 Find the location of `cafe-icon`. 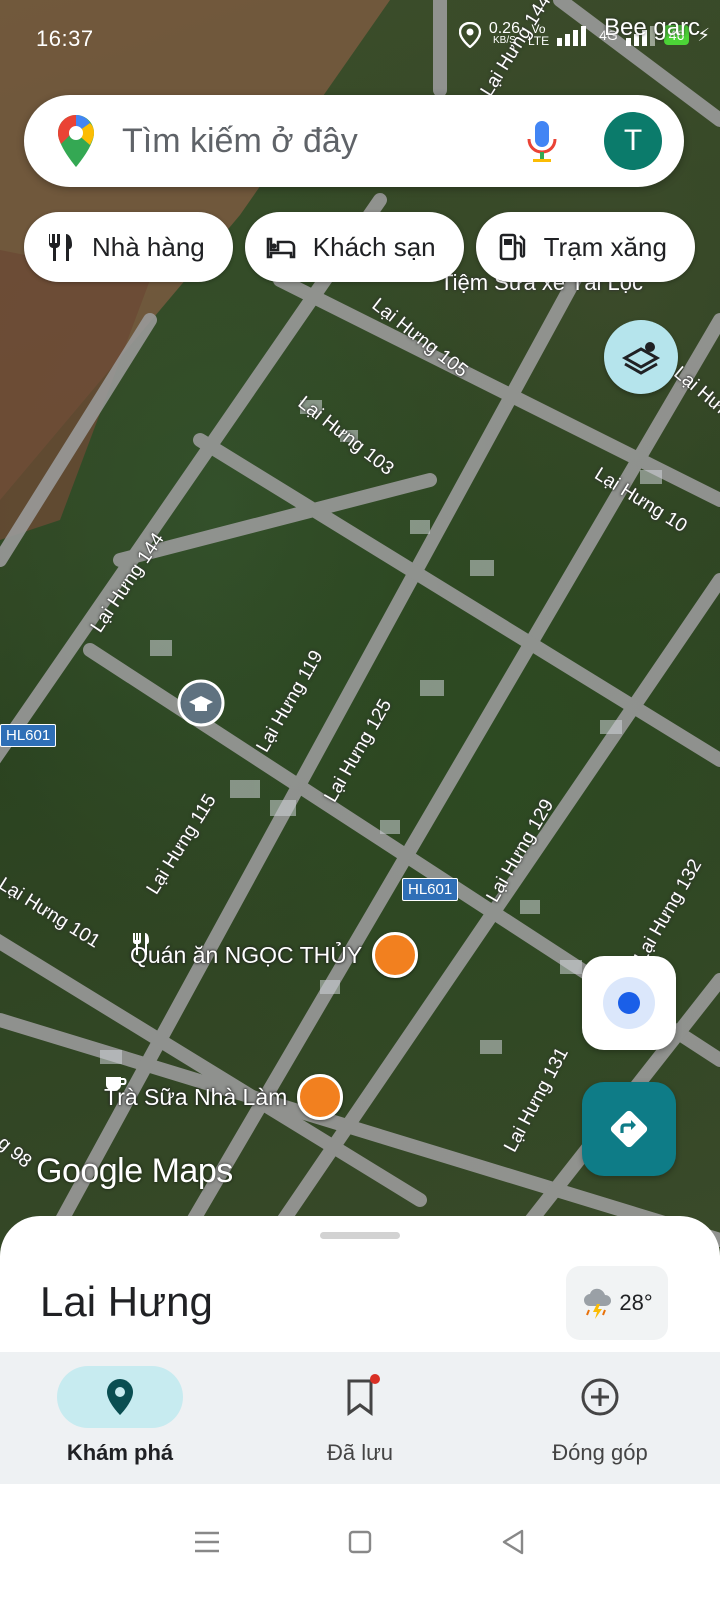

cafe-icon is located at coordinates (225, 1097).